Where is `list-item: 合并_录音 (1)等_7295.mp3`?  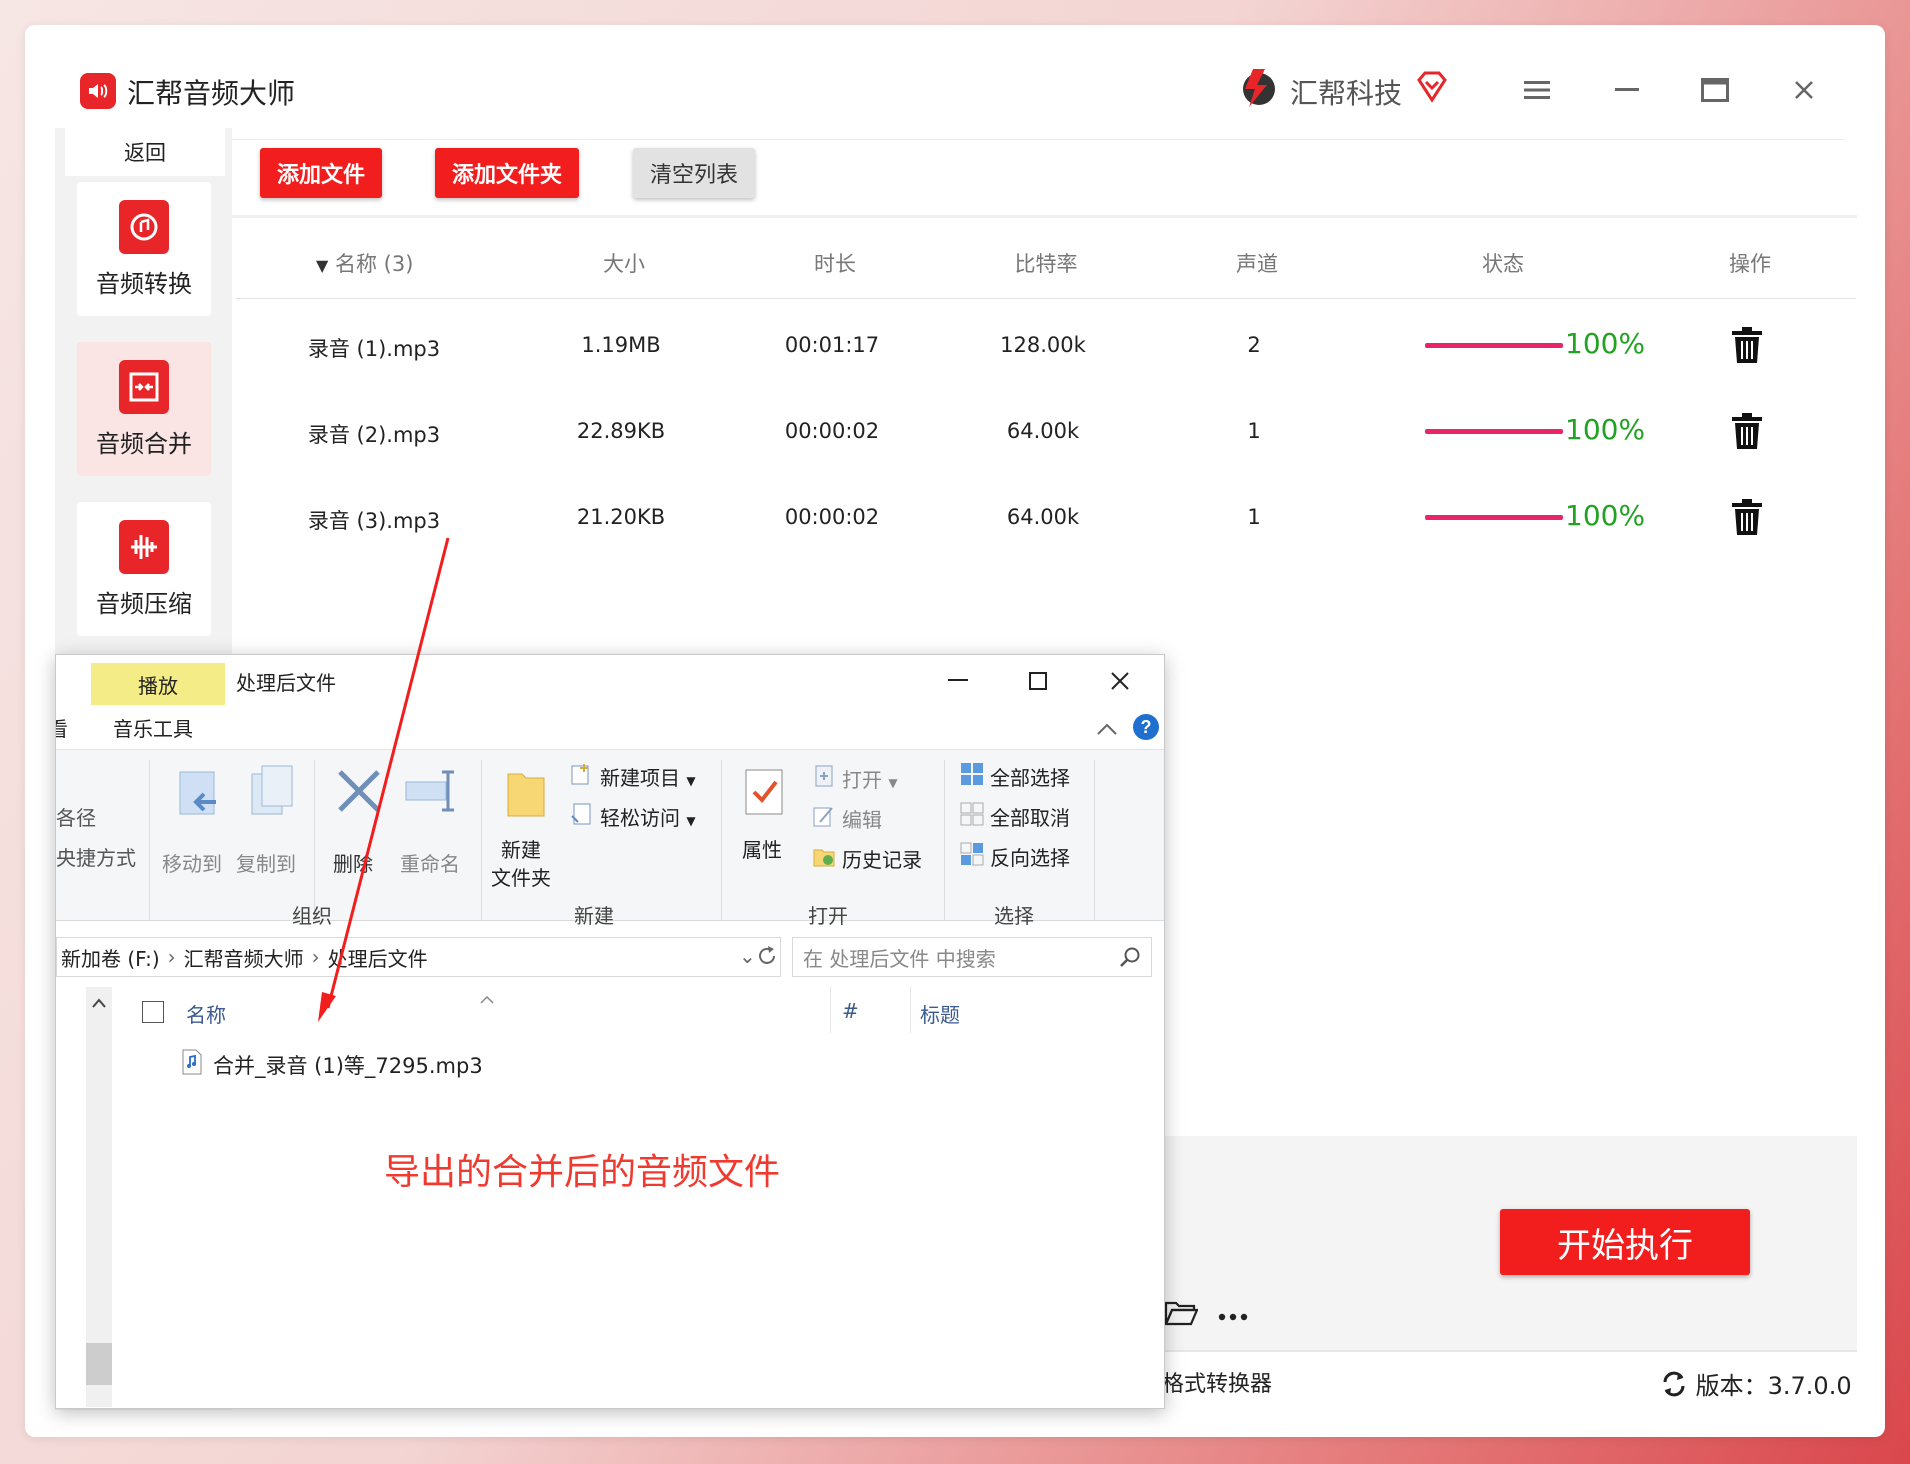
list-item: 合并_录音 (1)等_7295.mp3 is located at coordinates (332, 1064).